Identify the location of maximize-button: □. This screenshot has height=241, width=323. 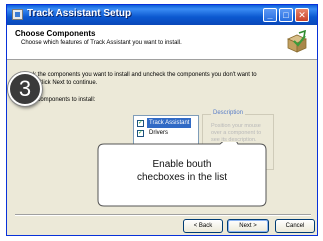
(286, 15).